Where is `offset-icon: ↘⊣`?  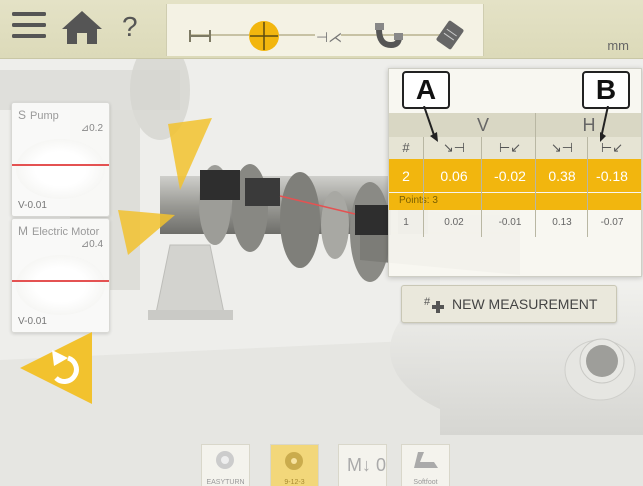
offset-icon: ↘⊣ is located at coordinates (562, 147).